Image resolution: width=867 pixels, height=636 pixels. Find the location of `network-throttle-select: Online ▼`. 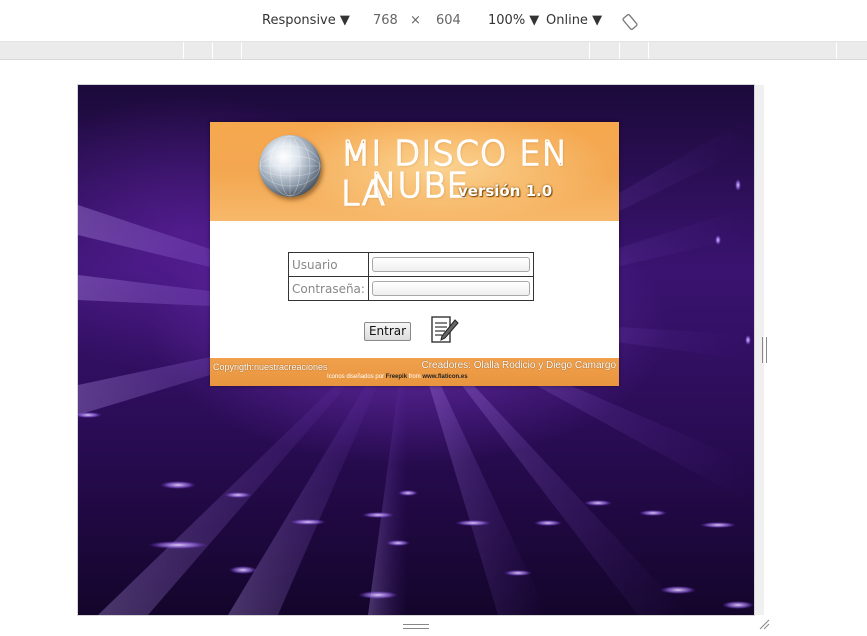

network-throttle-select: Online ▼ is located at coordinates (574, 20).